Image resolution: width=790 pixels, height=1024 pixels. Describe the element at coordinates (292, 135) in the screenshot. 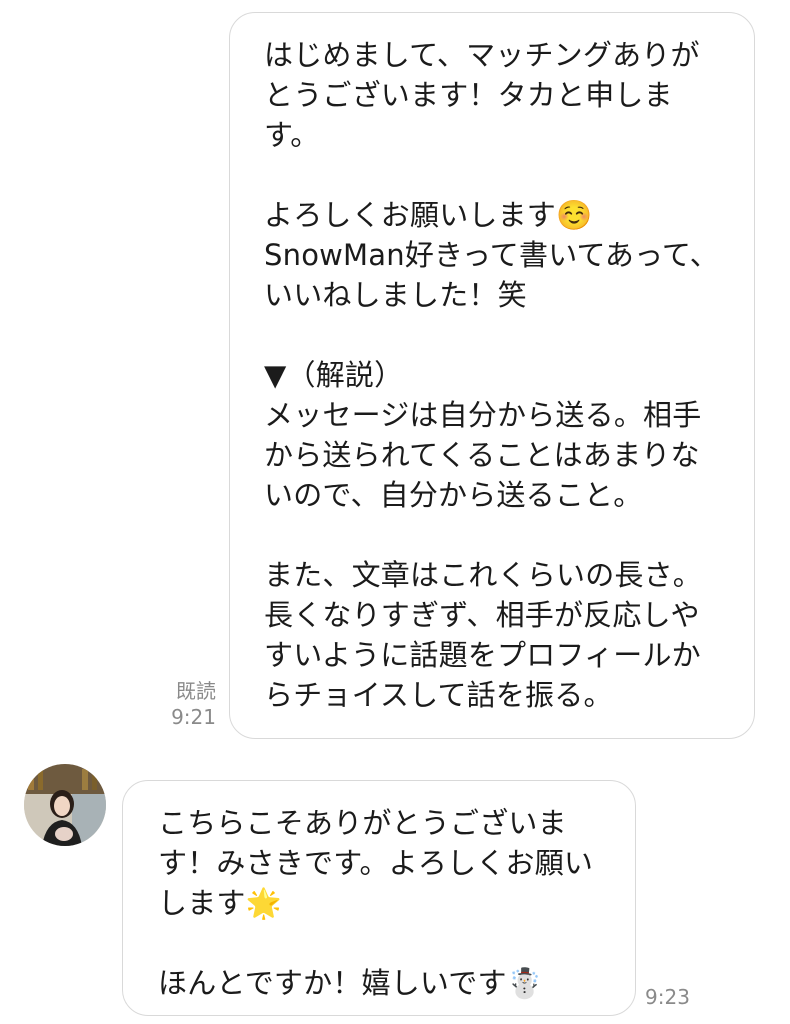

I see `message-line: す。` at that location.